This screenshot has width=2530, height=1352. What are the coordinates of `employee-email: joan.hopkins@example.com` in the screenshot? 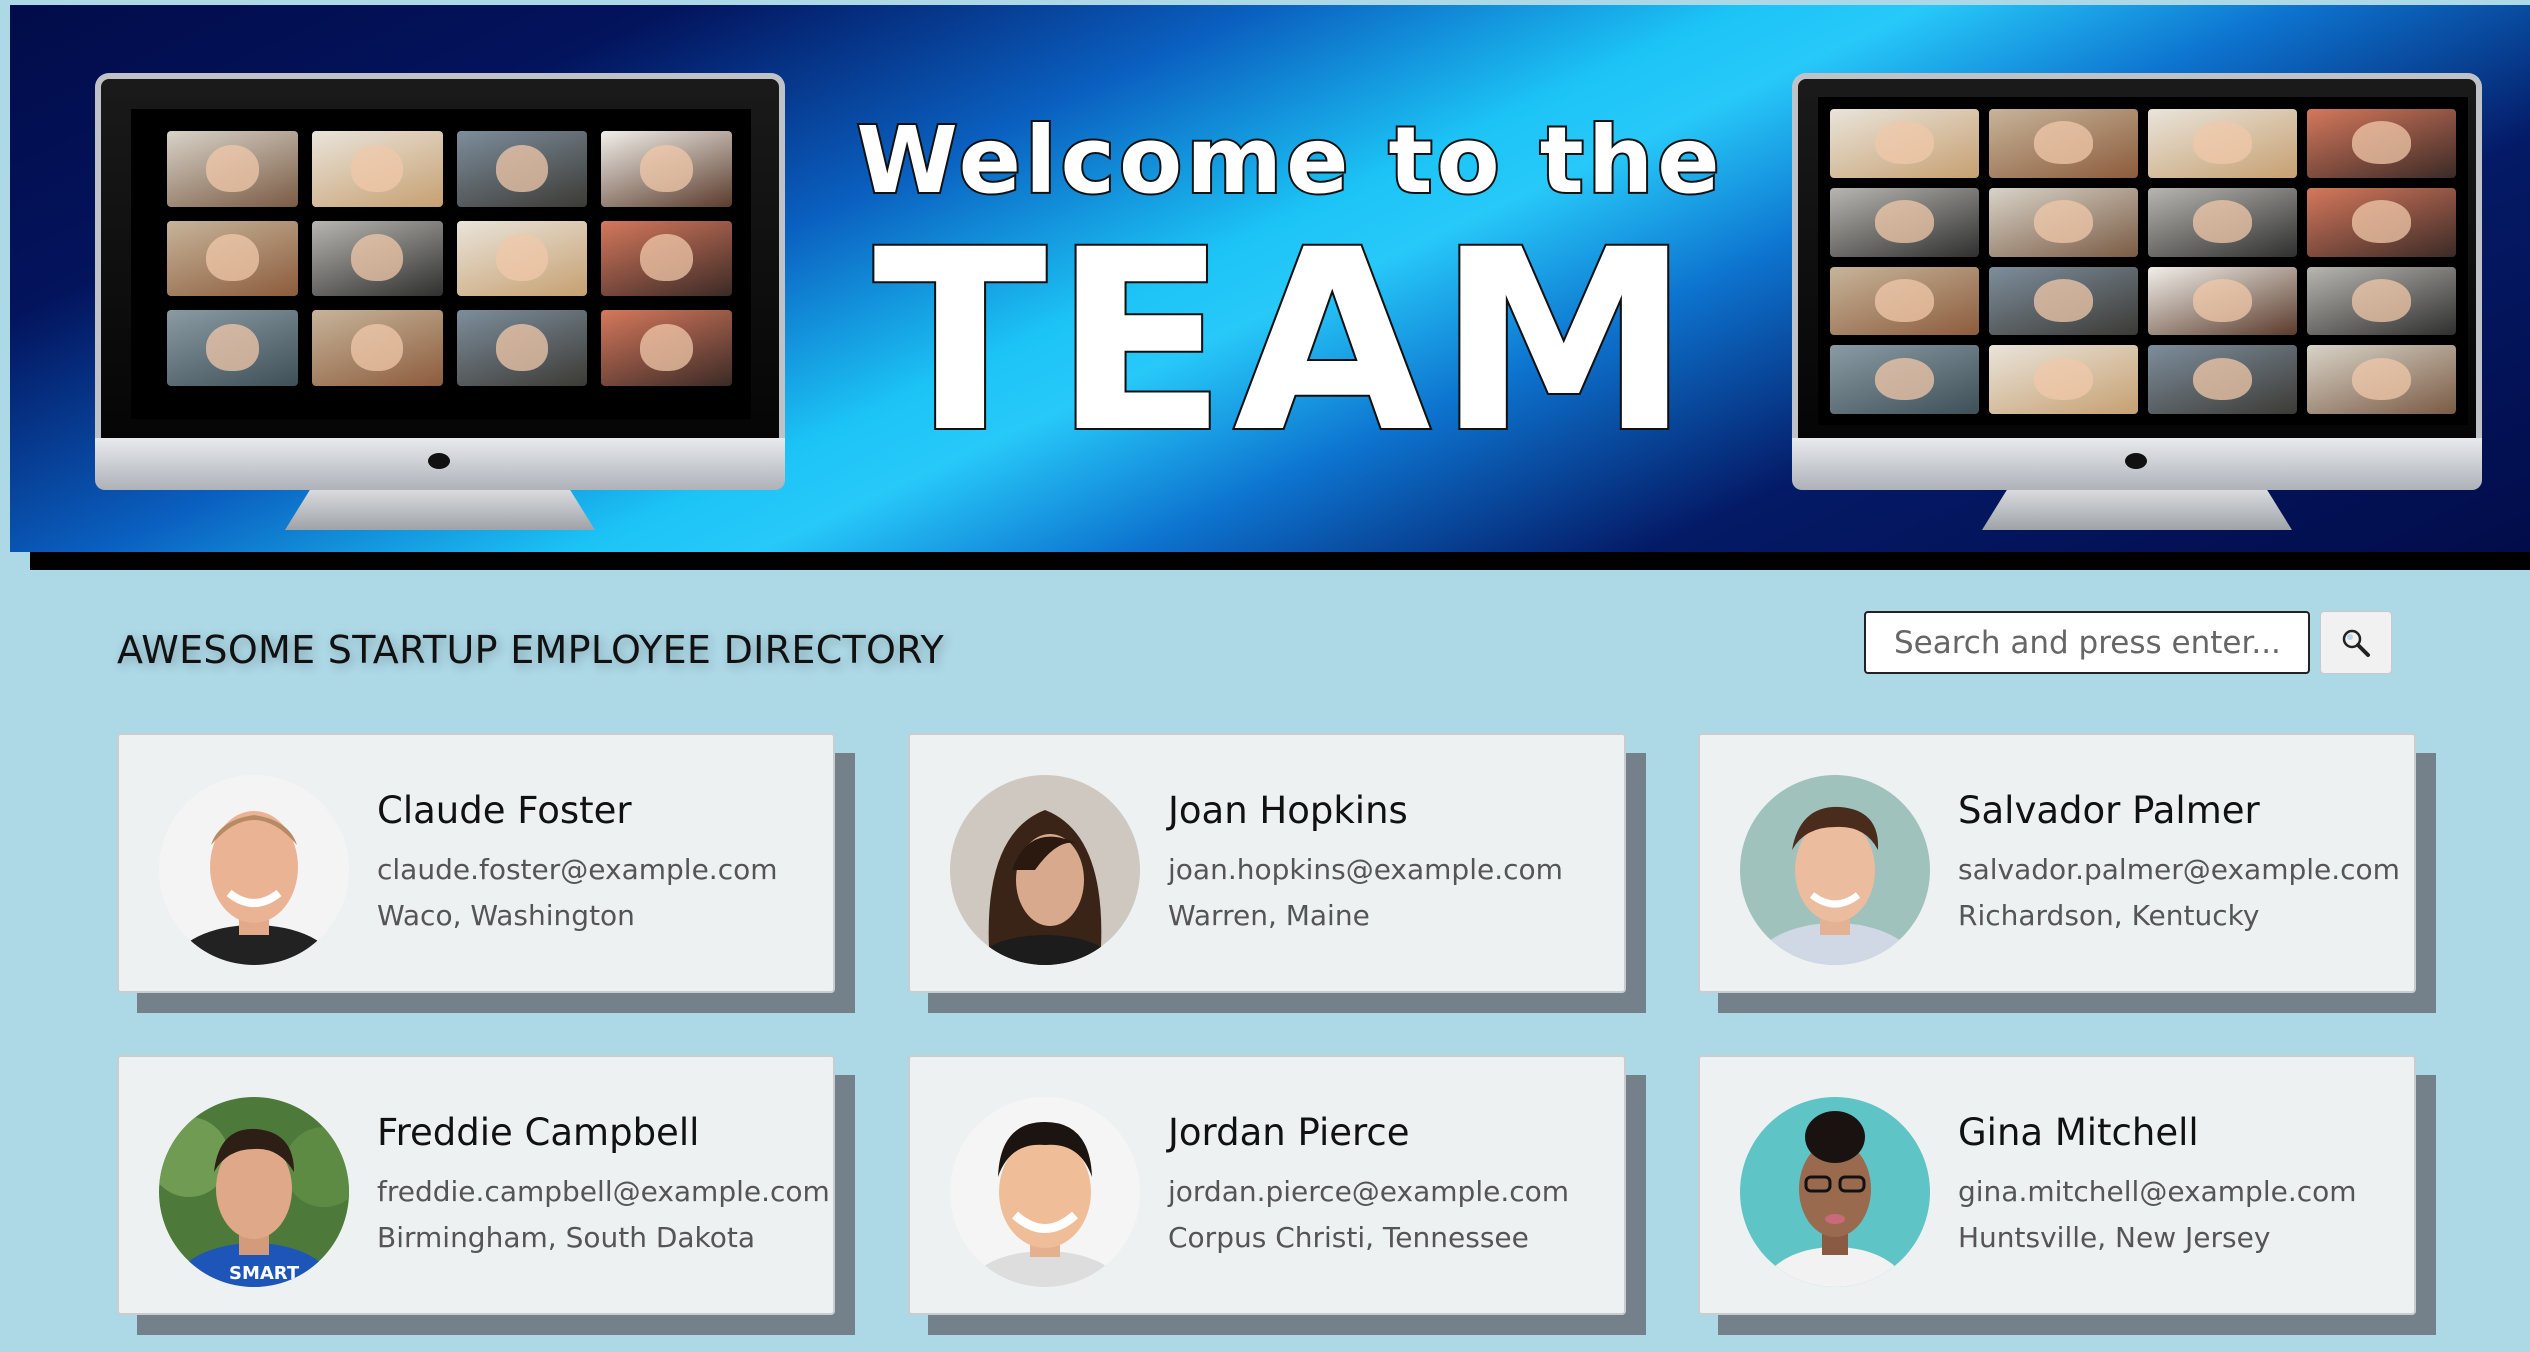 It's located at (1365, 869).